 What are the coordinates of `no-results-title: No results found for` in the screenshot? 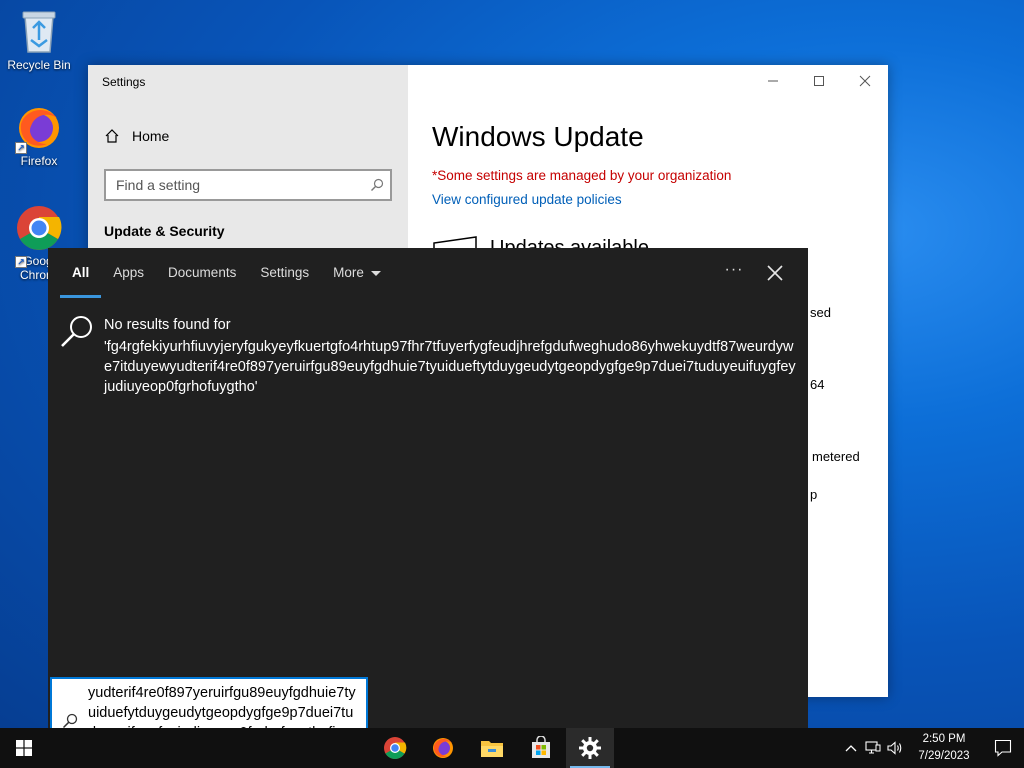 It's located at (167, 325).